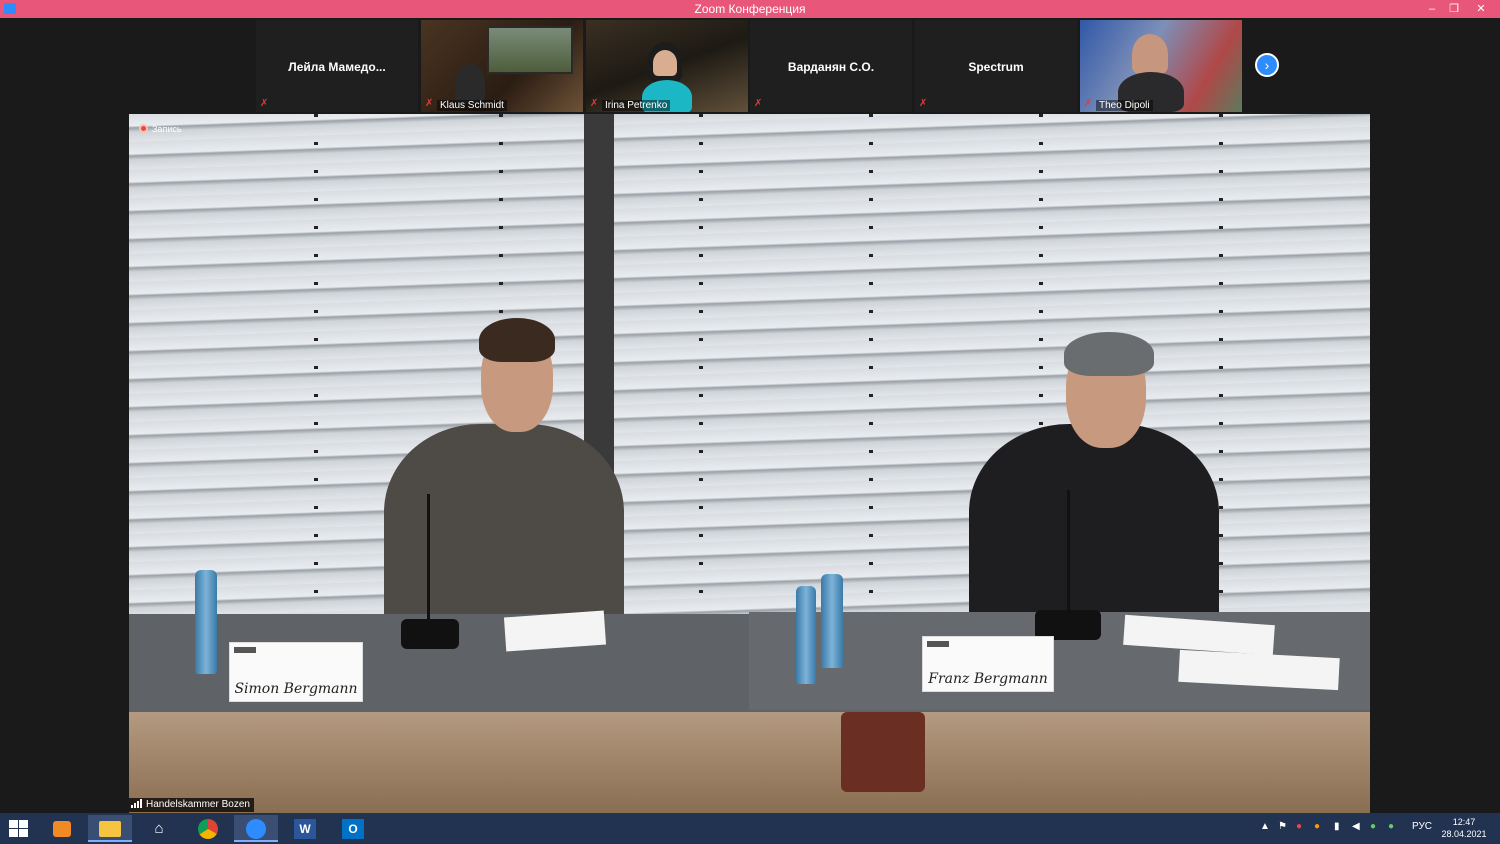 The image size is (1500, 844). Describe the element at coordinates (1109, 354) in the screenshot. I see `speaker-right-hair` at that location.